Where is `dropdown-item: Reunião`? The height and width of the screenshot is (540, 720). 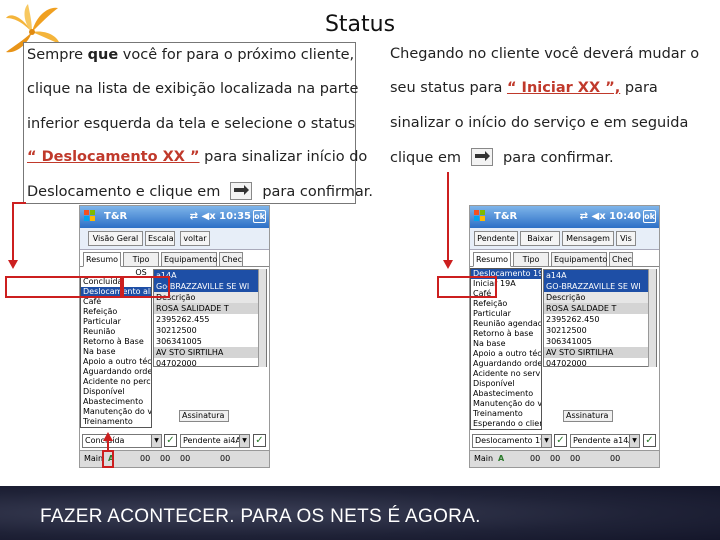 dropdown-item: Reunião is located at coordinates (116, 332).